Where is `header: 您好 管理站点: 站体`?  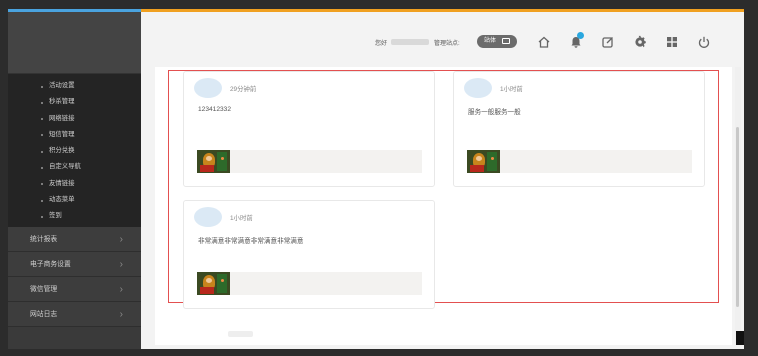
header: 您好 管理站点: 站体 is located at coordinates (442, 39).